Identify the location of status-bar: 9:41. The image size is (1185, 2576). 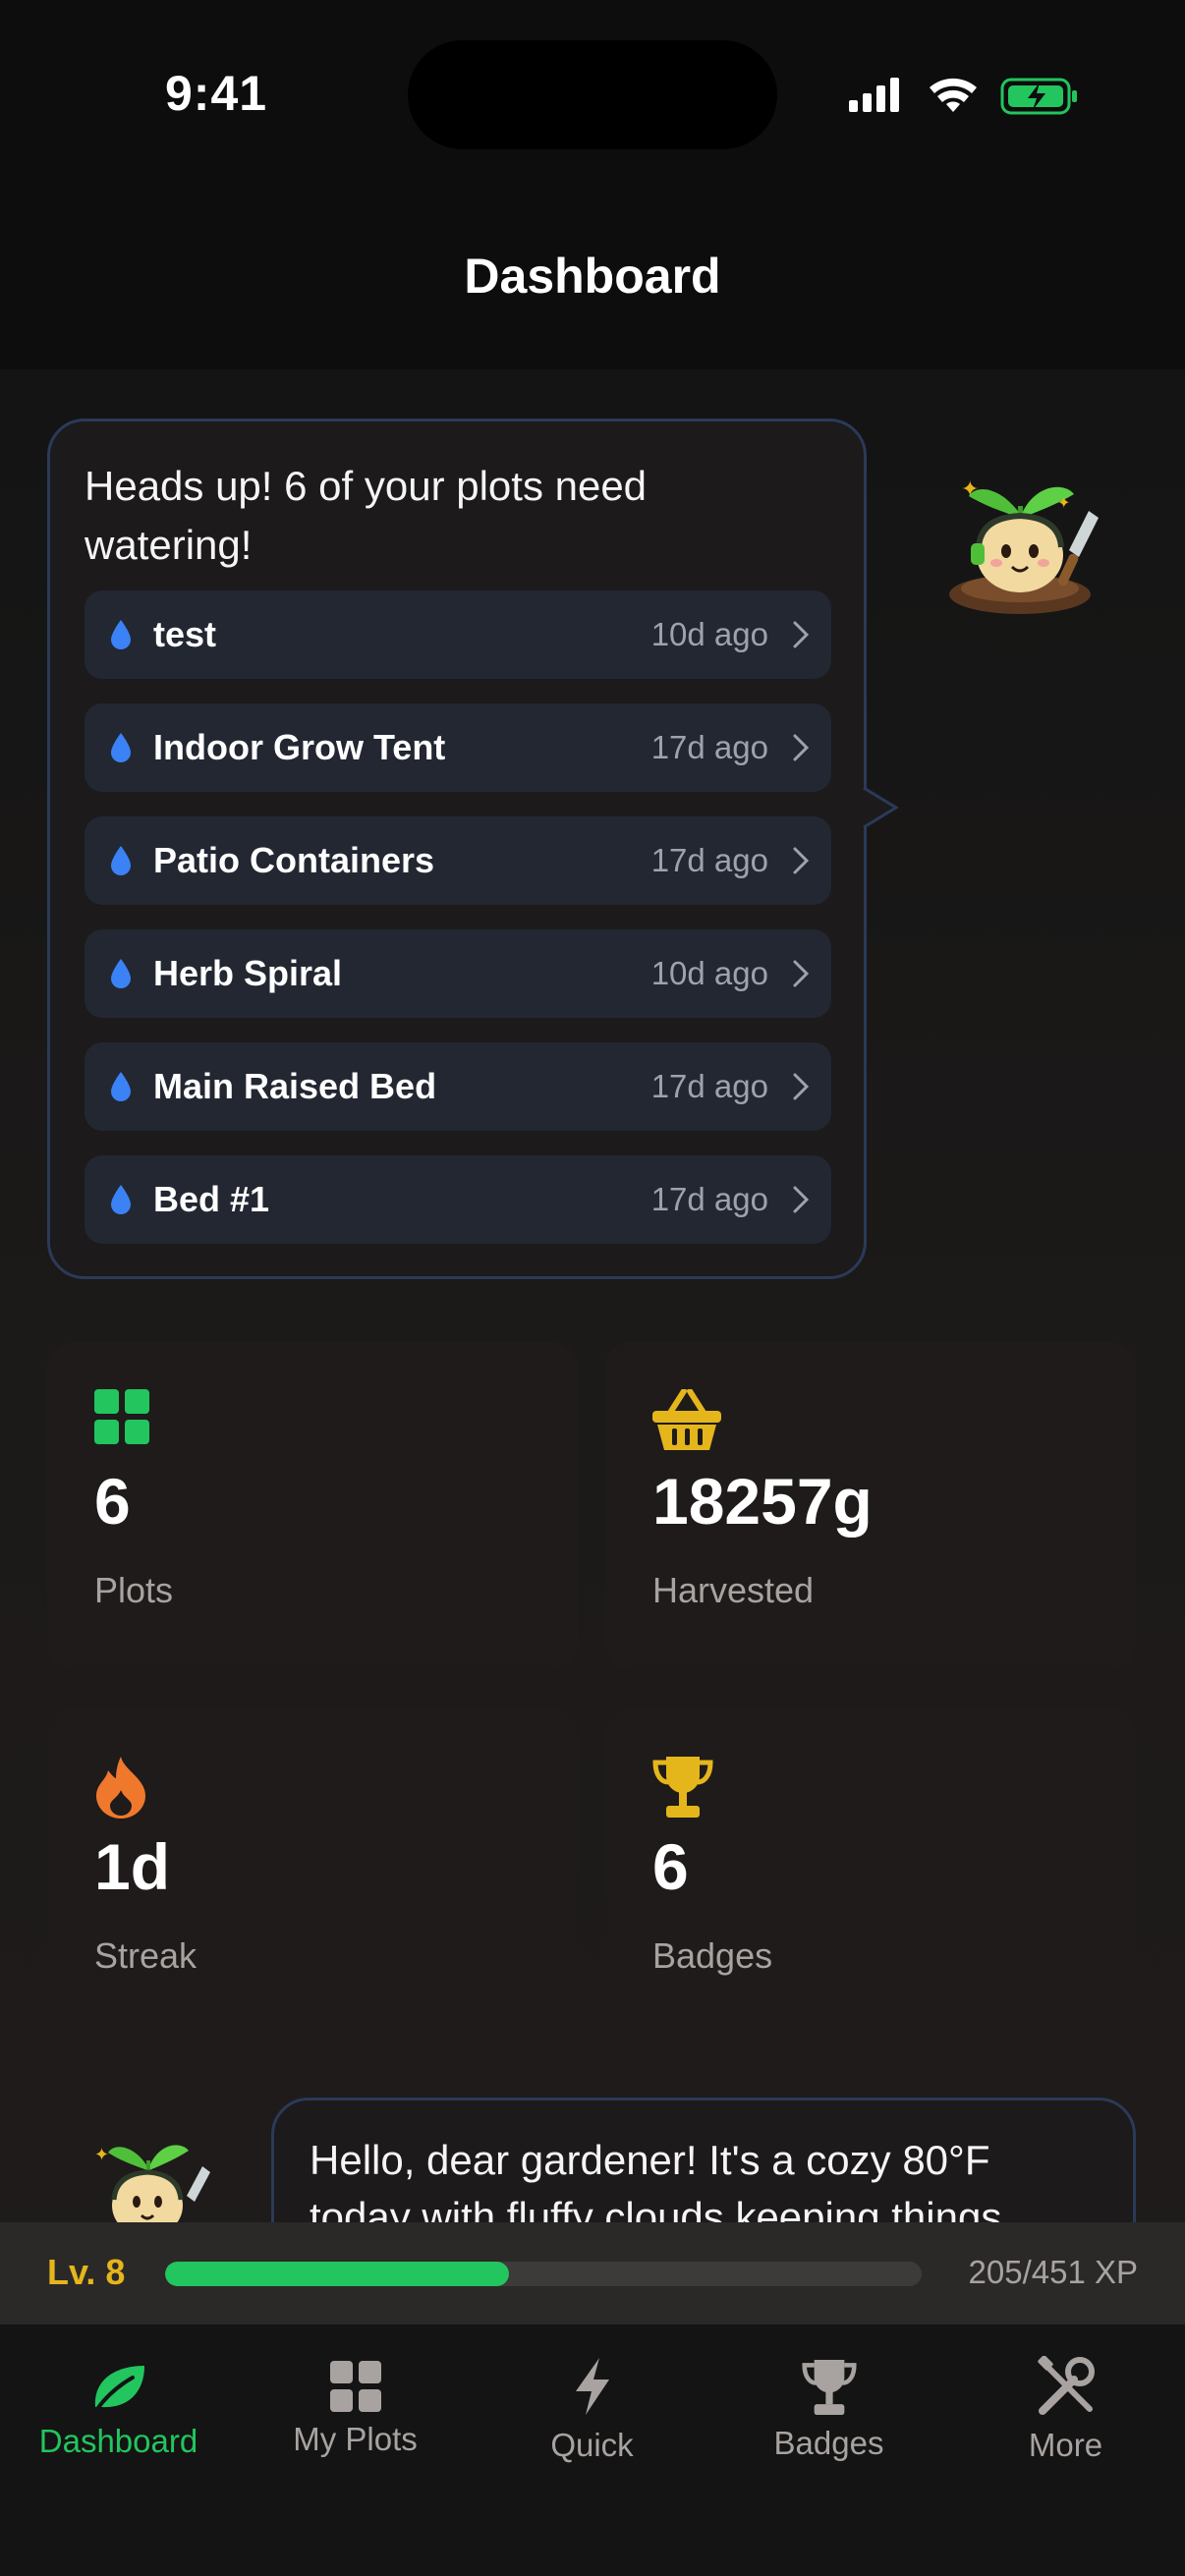
(592, 98).